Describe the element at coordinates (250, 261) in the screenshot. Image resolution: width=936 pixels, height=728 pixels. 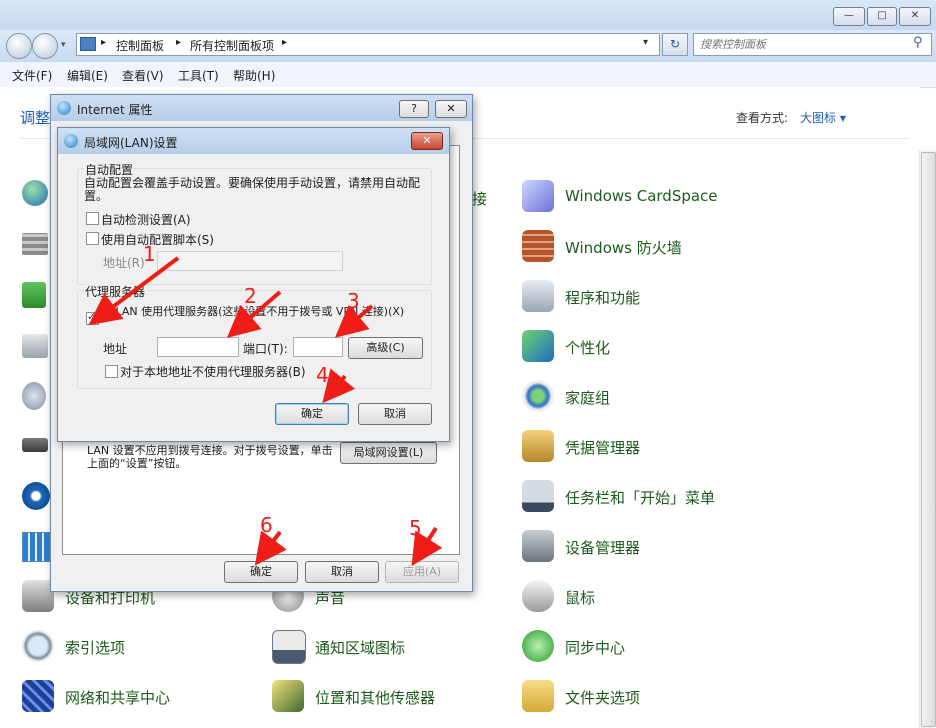
I see `script-address-field` at that location.